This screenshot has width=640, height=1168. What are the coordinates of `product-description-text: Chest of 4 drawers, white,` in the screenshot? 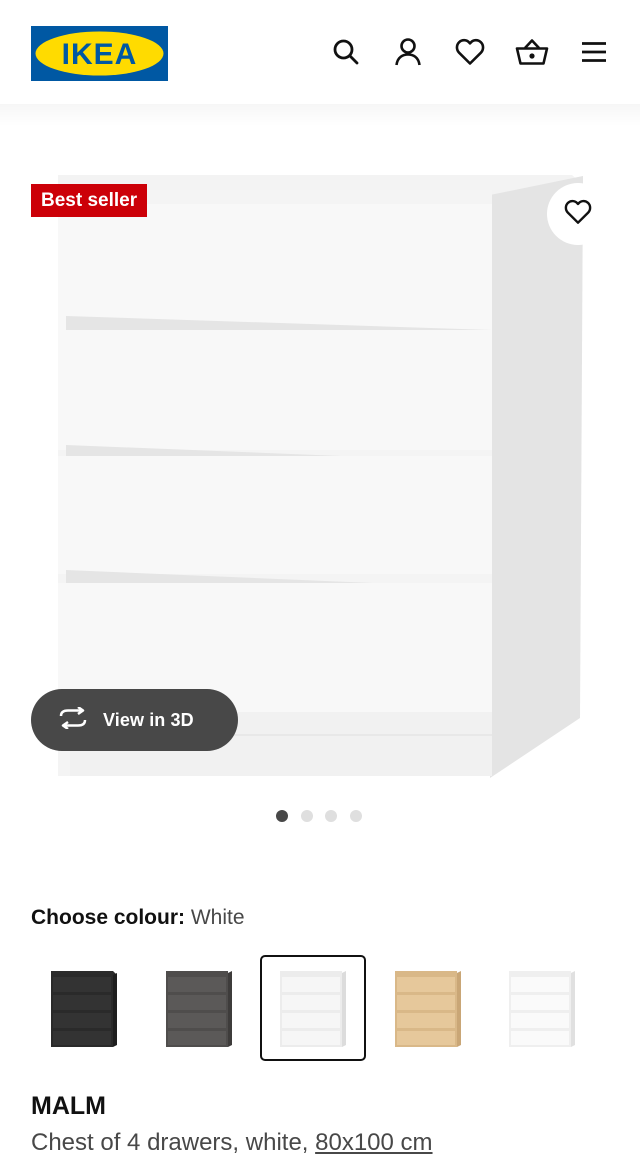 It's located at (170, 1142).